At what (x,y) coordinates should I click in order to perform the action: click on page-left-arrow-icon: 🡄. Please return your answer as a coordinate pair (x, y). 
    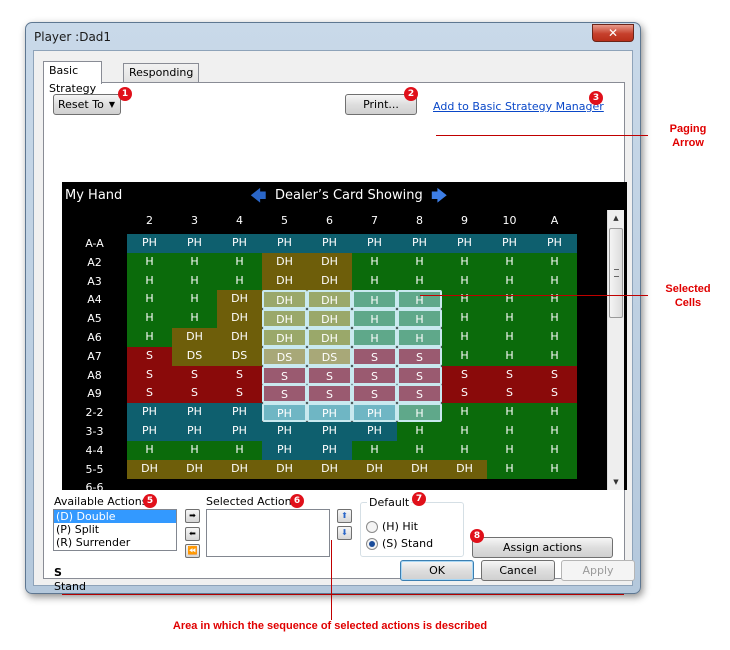
    Looking at the image, I should click on (258, 196).